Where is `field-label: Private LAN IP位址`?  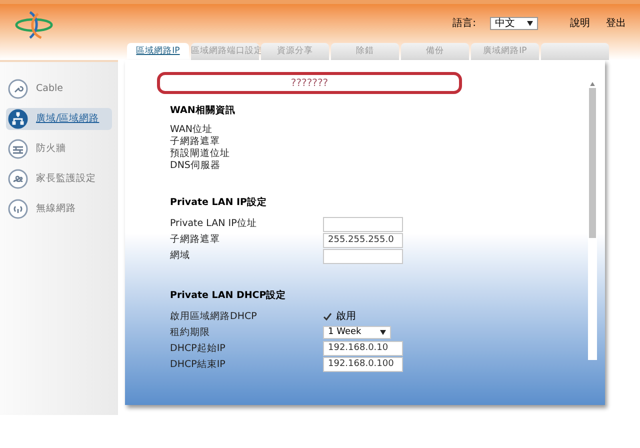 field-label: Private LAN IP位址 is located at coordinates (214, 224).